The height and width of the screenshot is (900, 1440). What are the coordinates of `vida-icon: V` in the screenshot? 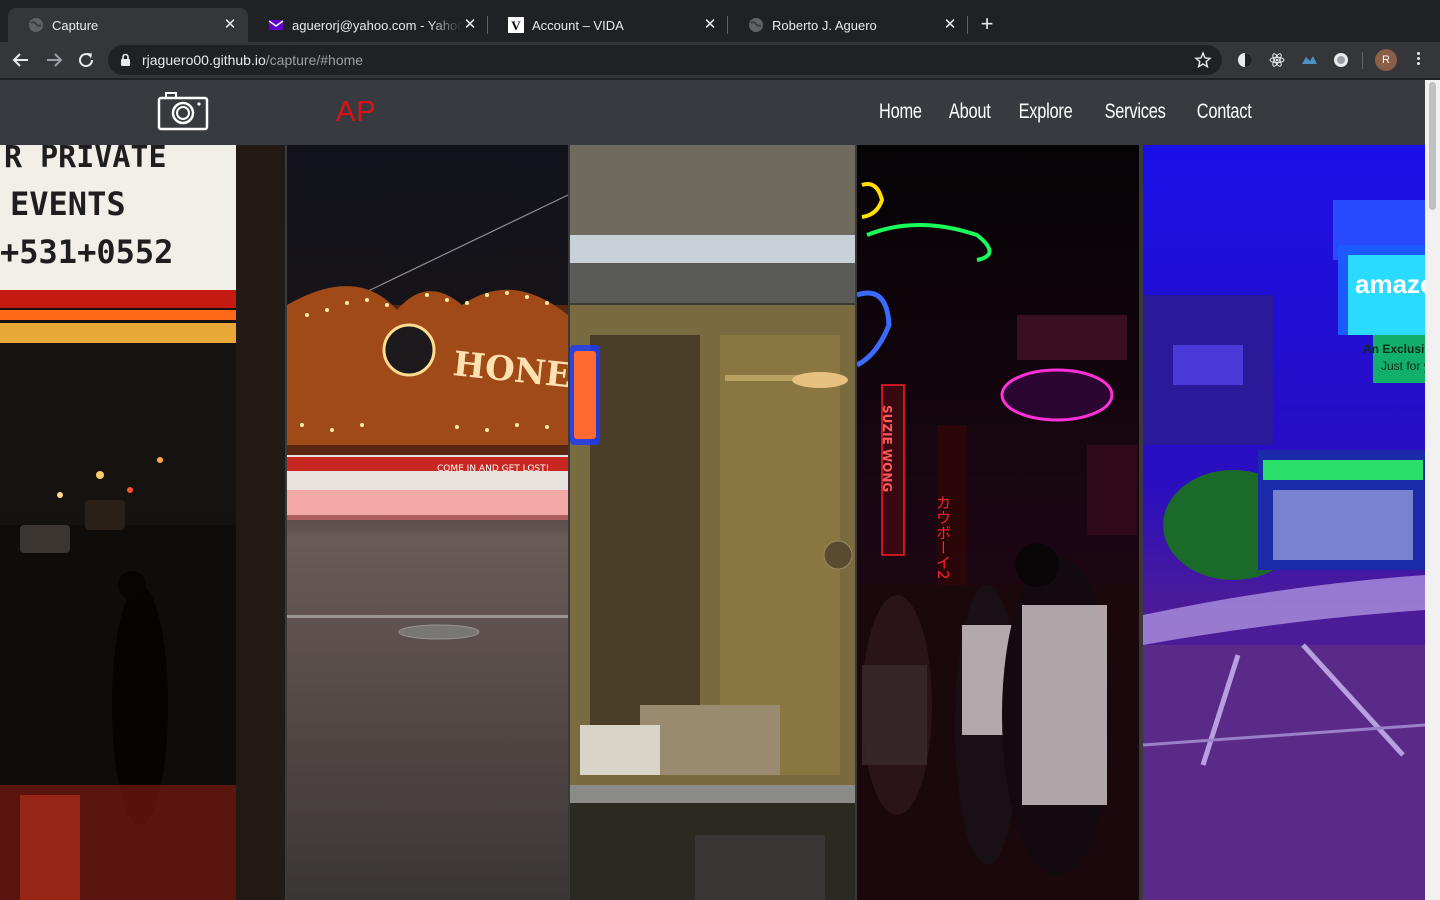 It's located at (516, 25).